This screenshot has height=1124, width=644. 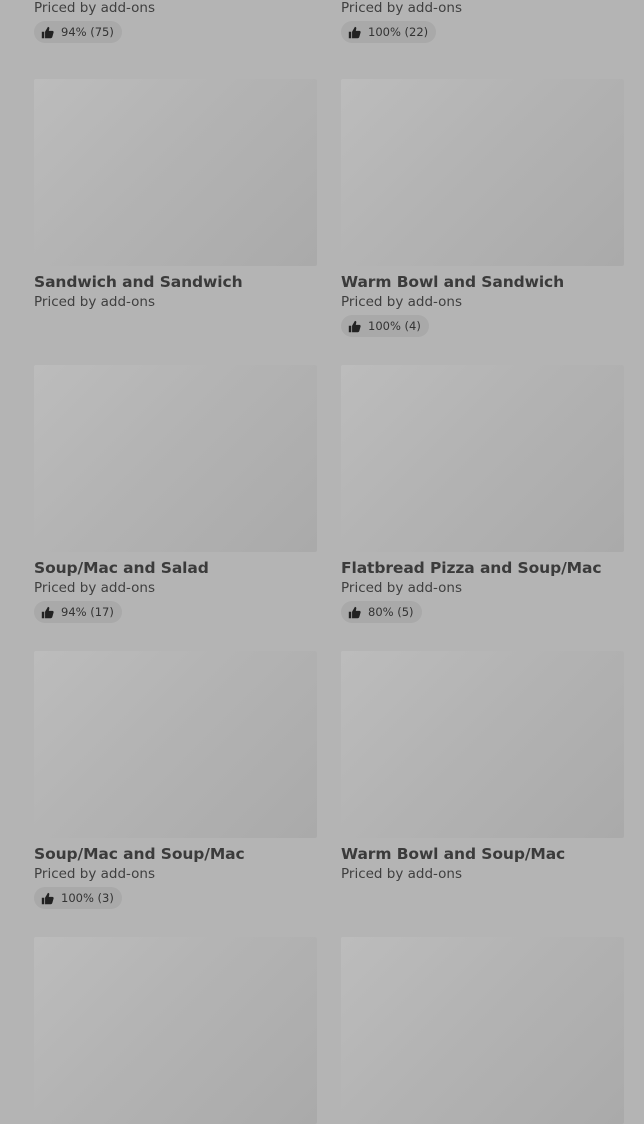 I want to click on rating-badge: 100% (22), so click(x=389, y=32).